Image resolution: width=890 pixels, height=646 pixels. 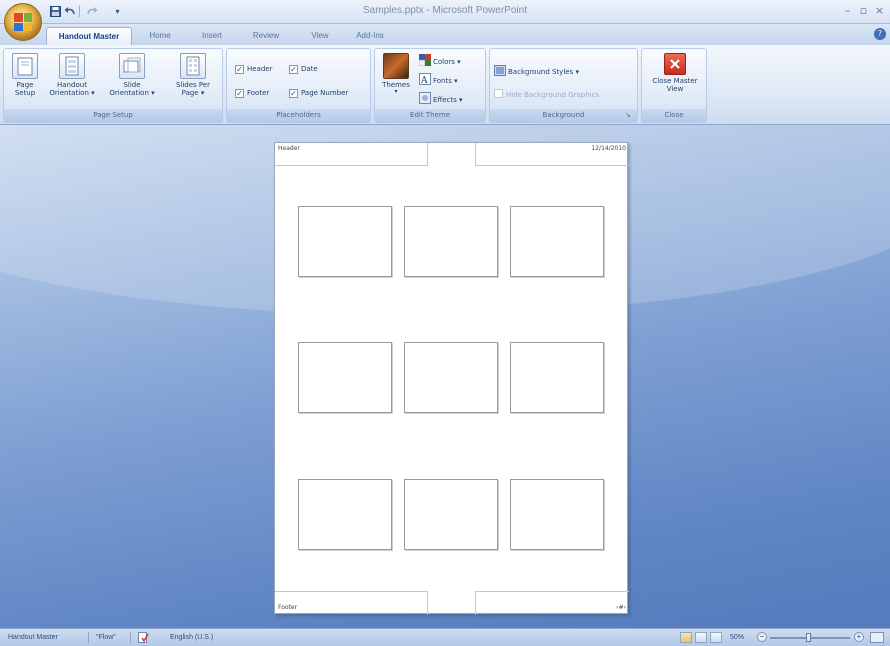 I want to click on help-icon: ?, so click(x=880, y=34).